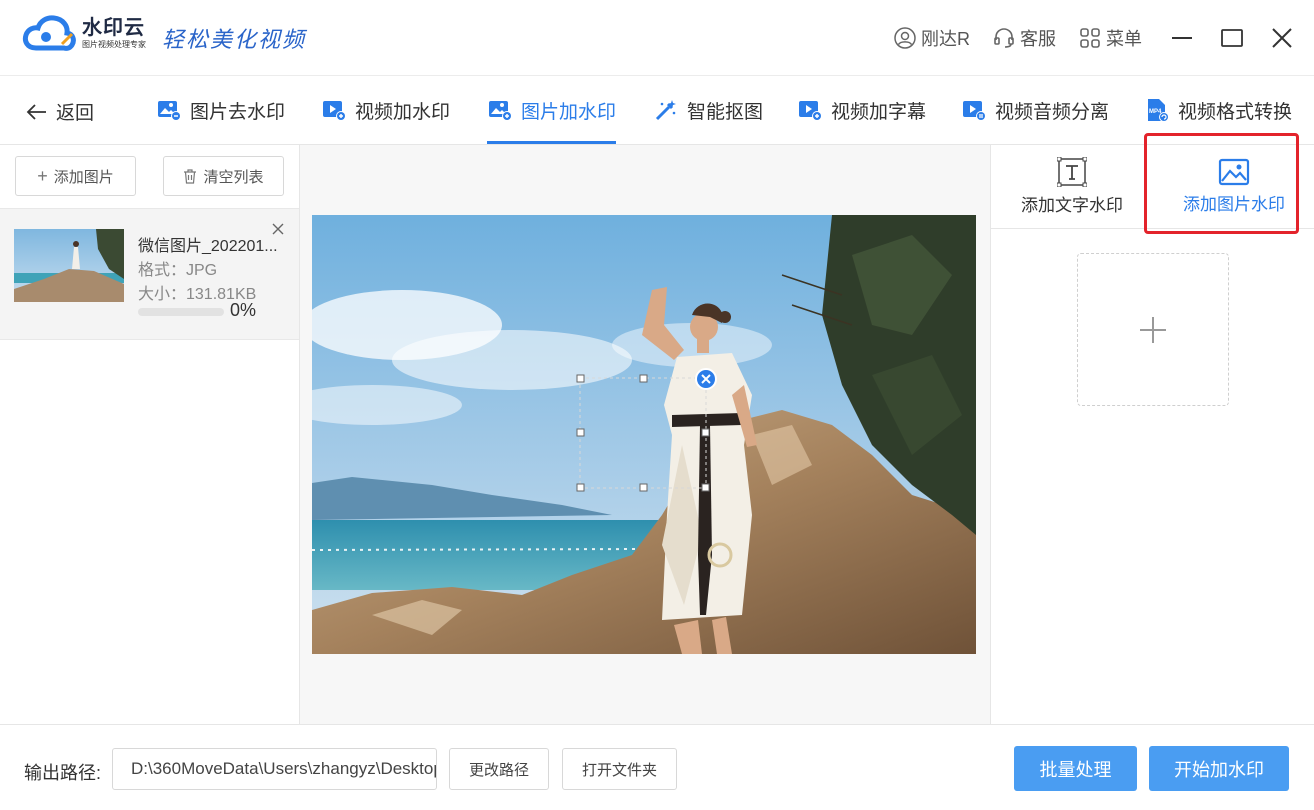  What do you see at coordinates (234, 40) in the screenshot?
I see `slogan: 轻松美化视频` at bounding box center [234, 40].